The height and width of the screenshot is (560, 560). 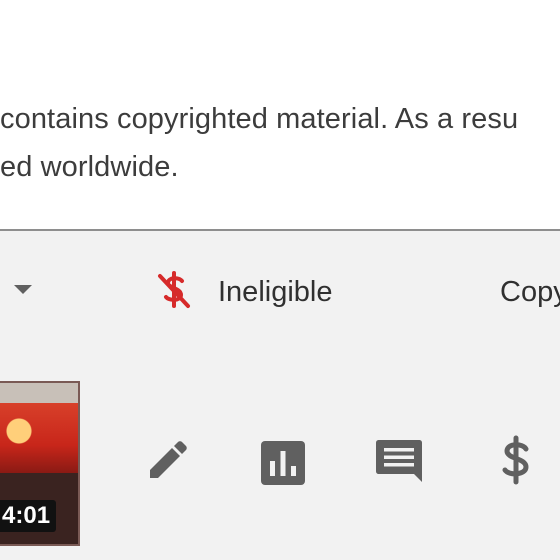 I want to click on comment-icon, so click(x=399, y=461).